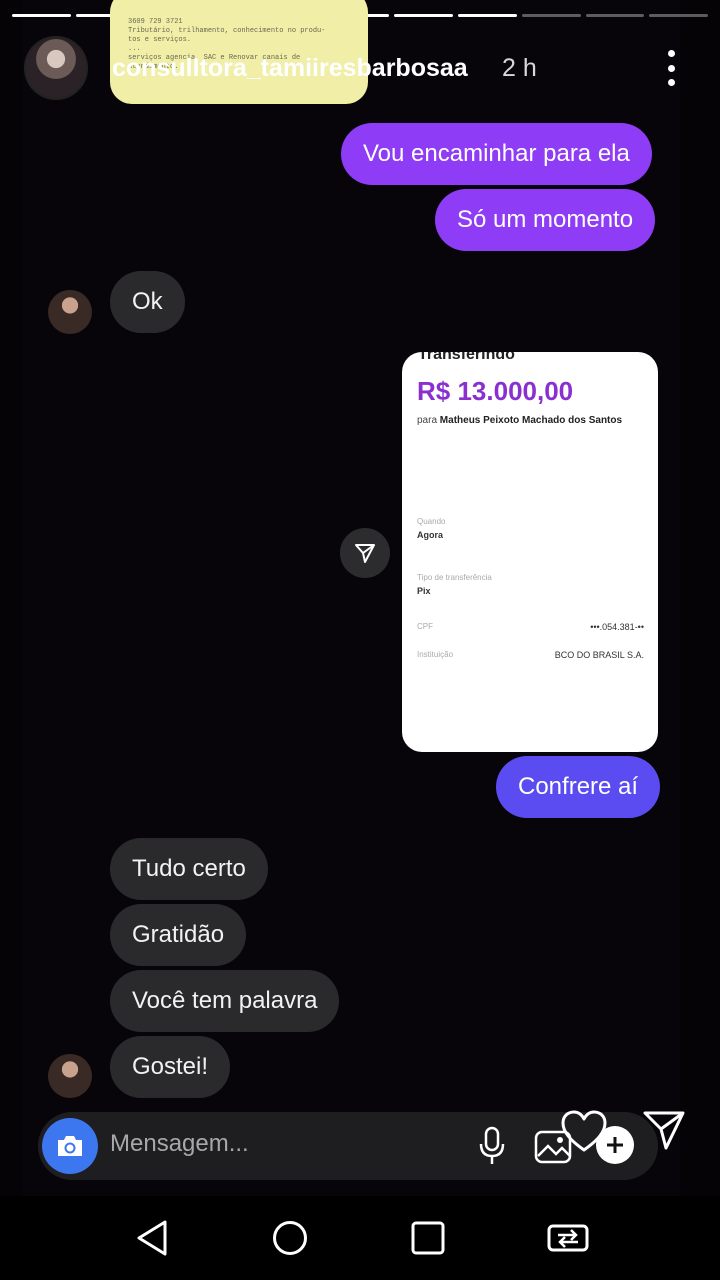 The height and width of the screenshot is (1280, 720). I want to click on receipt-header: Transferindo, so click(466, 357).